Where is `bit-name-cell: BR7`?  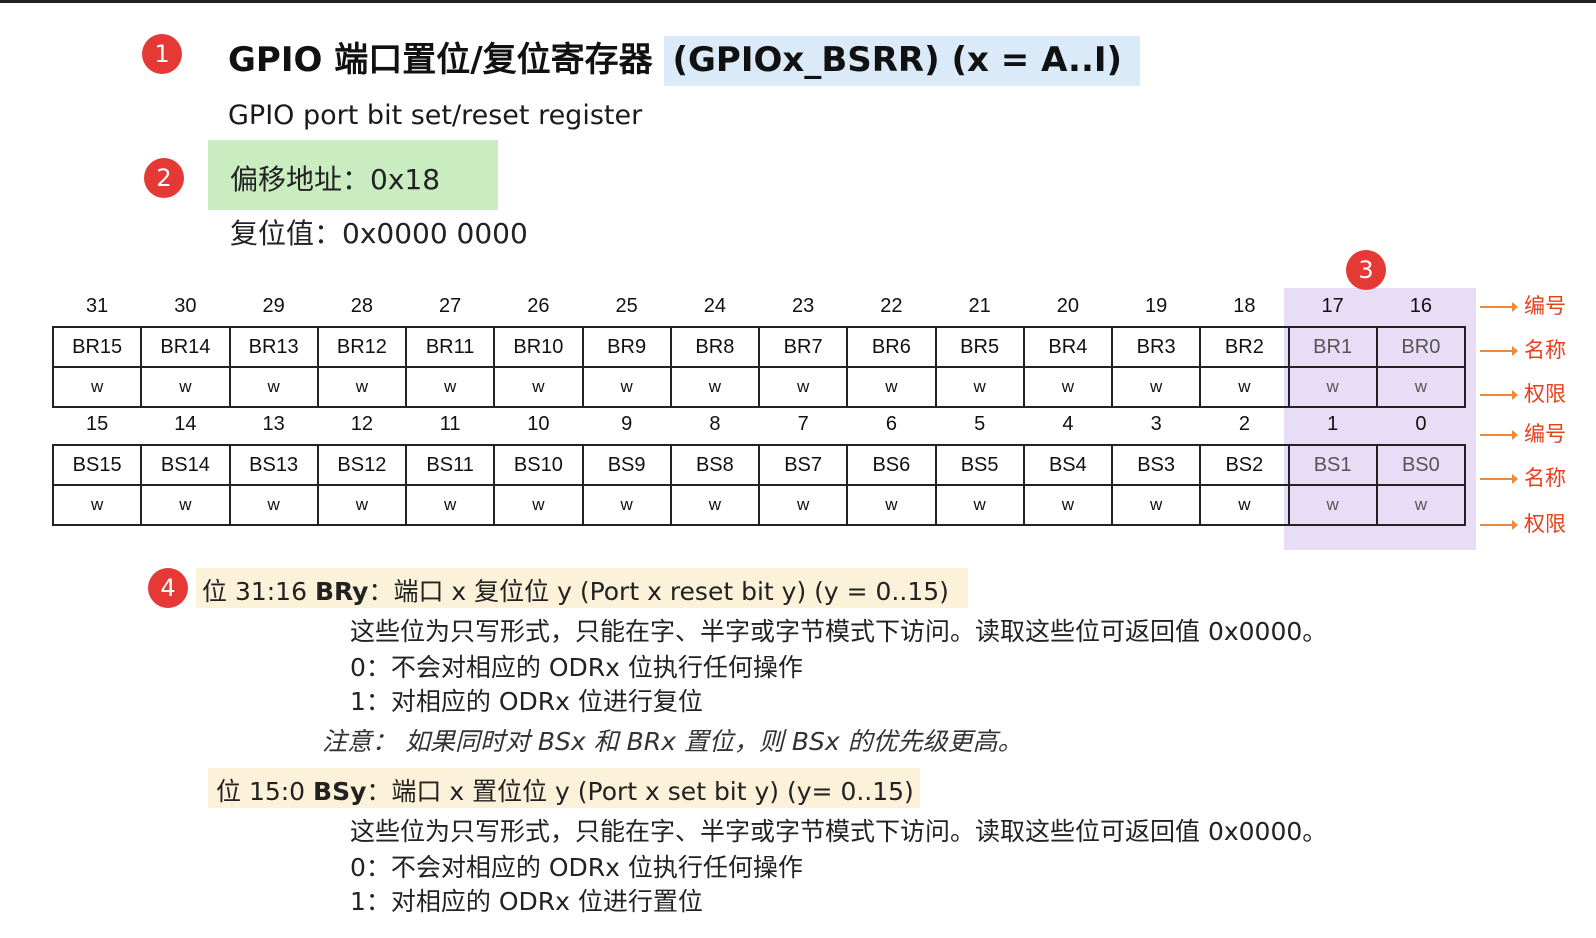 bit-name-cell: BR7 is located at coordinates (803, 347).